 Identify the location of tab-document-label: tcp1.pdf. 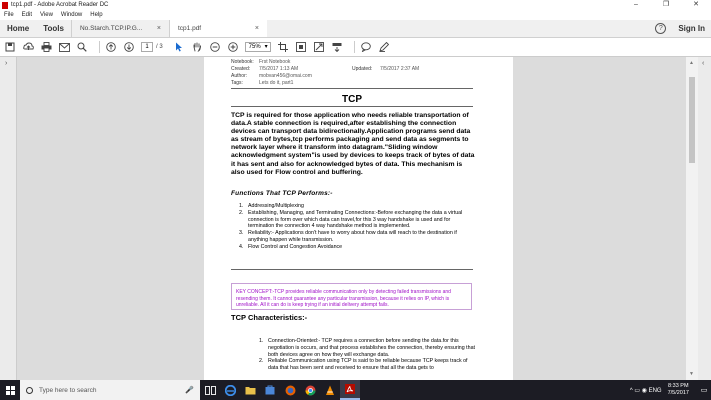
(189, 28).